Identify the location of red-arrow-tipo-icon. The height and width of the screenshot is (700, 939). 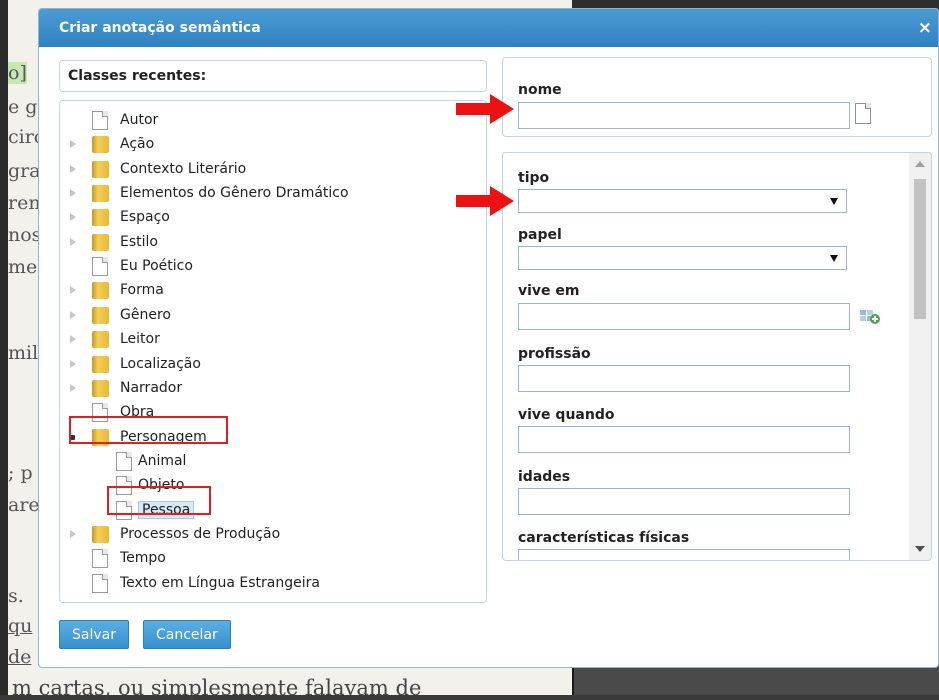
(485, 201).